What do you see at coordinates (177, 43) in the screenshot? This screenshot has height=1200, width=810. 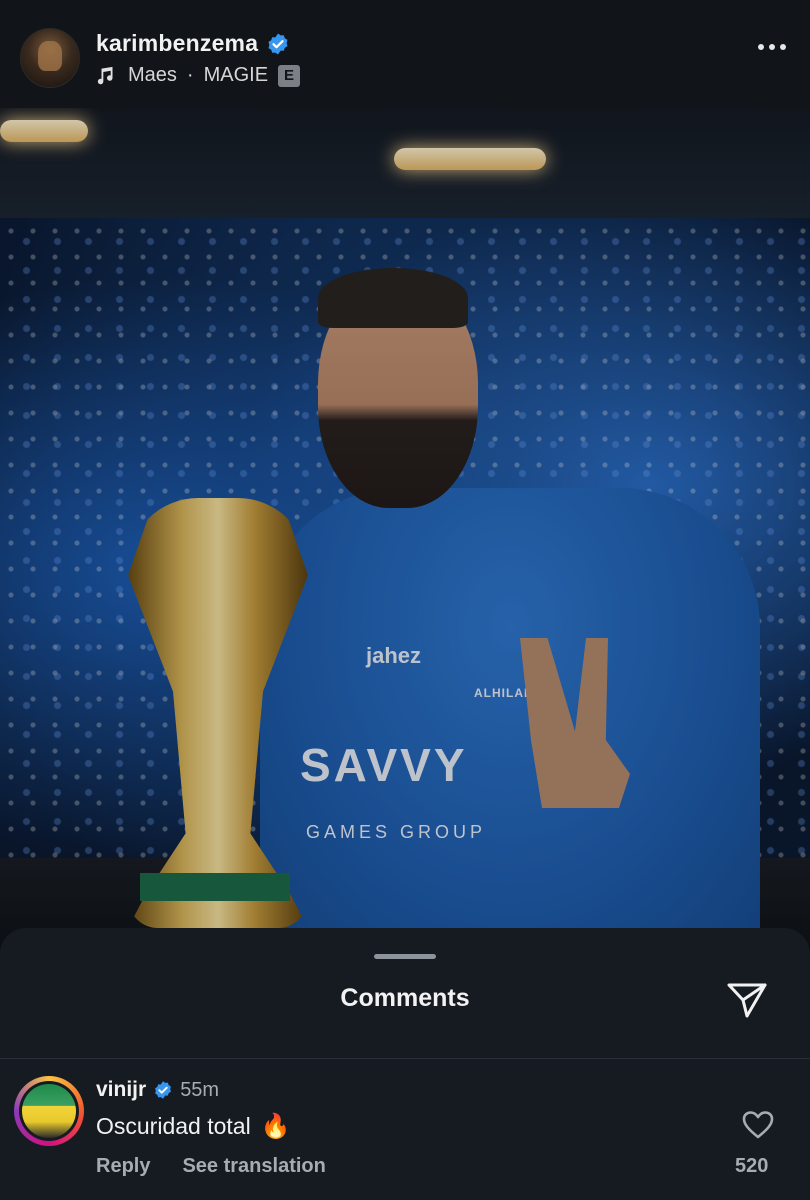 I see `username: karimbenzema` at bounding box center [177, 43].